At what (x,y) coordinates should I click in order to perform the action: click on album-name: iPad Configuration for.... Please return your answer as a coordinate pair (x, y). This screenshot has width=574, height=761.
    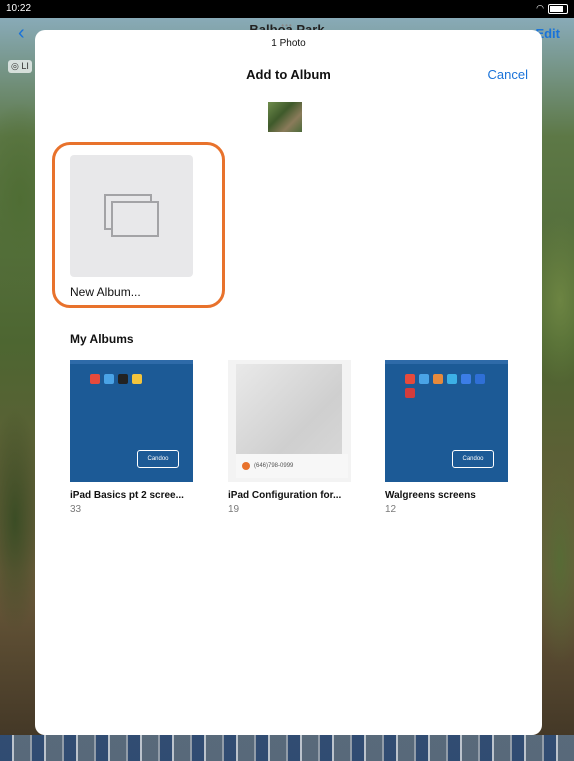
    Looking at the image, I should click on (285, 495).